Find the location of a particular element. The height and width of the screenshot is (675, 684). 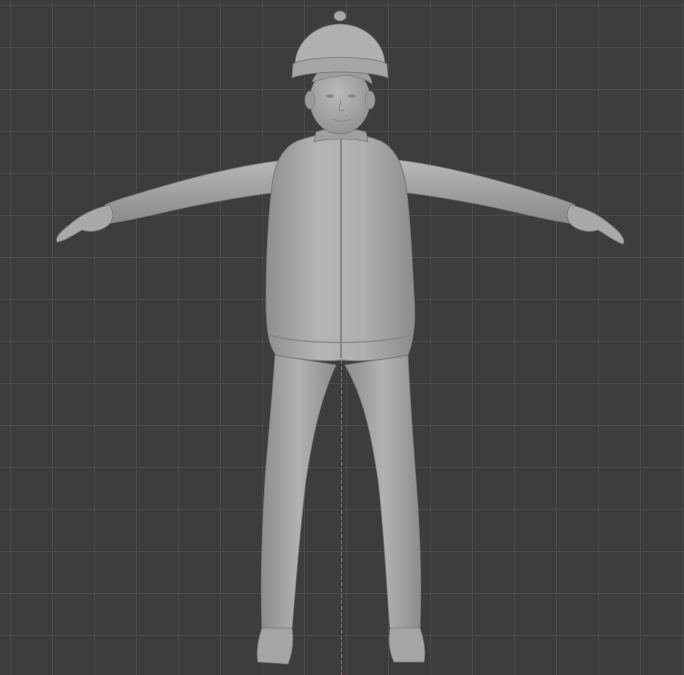

right-arm is located at coordinates (511, 202).